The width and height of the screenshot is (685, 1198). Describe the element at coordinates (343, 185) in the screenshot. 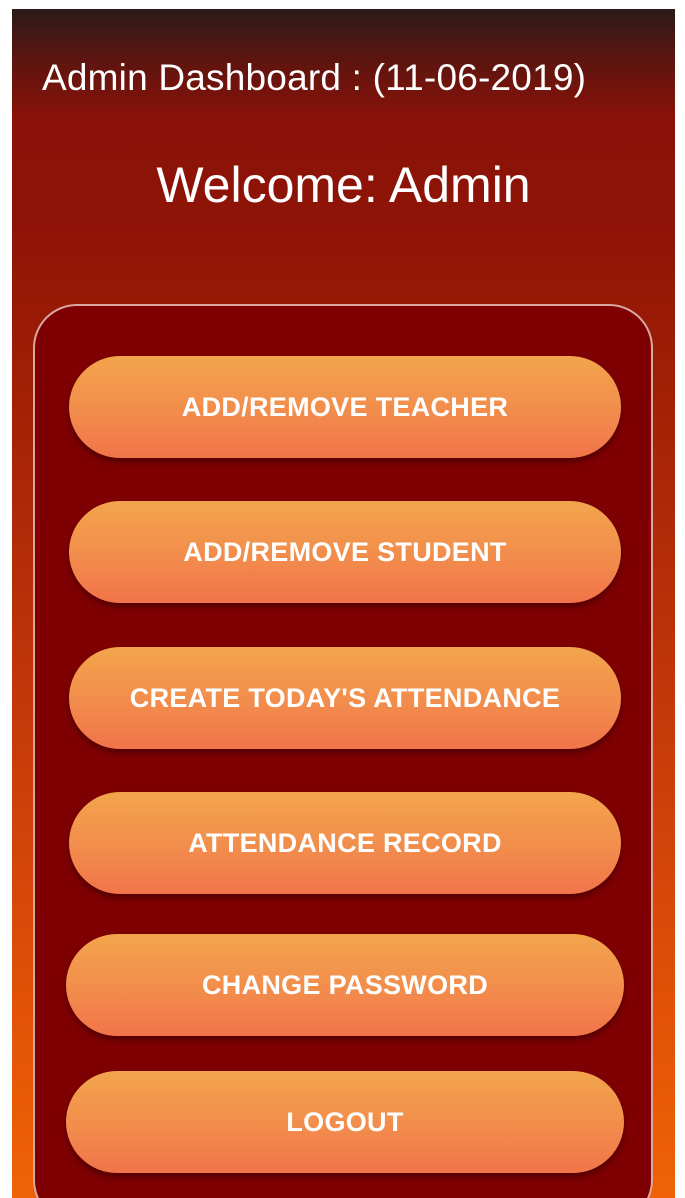

I see `welcome-message: Welcome: Admin` at that location.